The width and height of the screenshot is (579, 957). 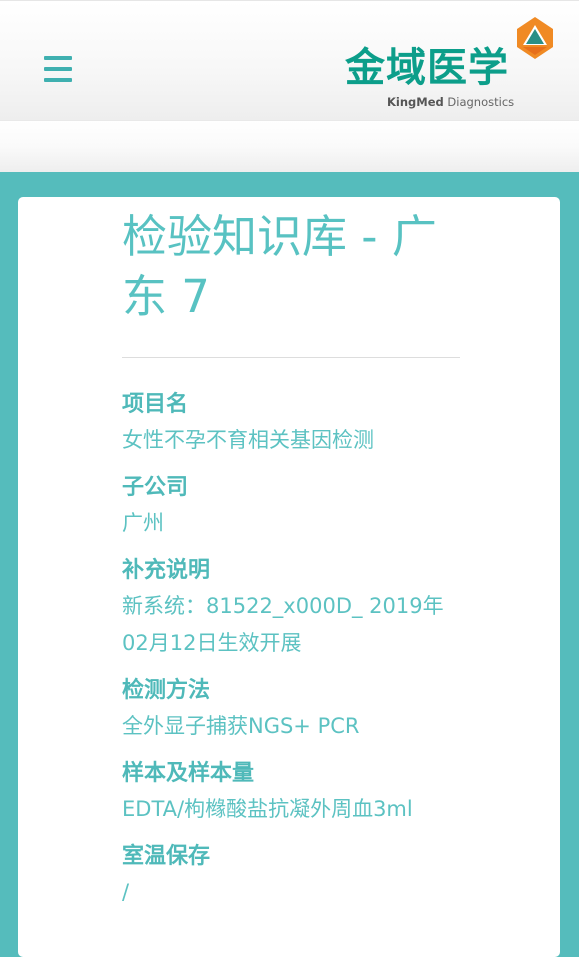 I want to click on field-label: 样本及样本量, so click(x=188, y=773).